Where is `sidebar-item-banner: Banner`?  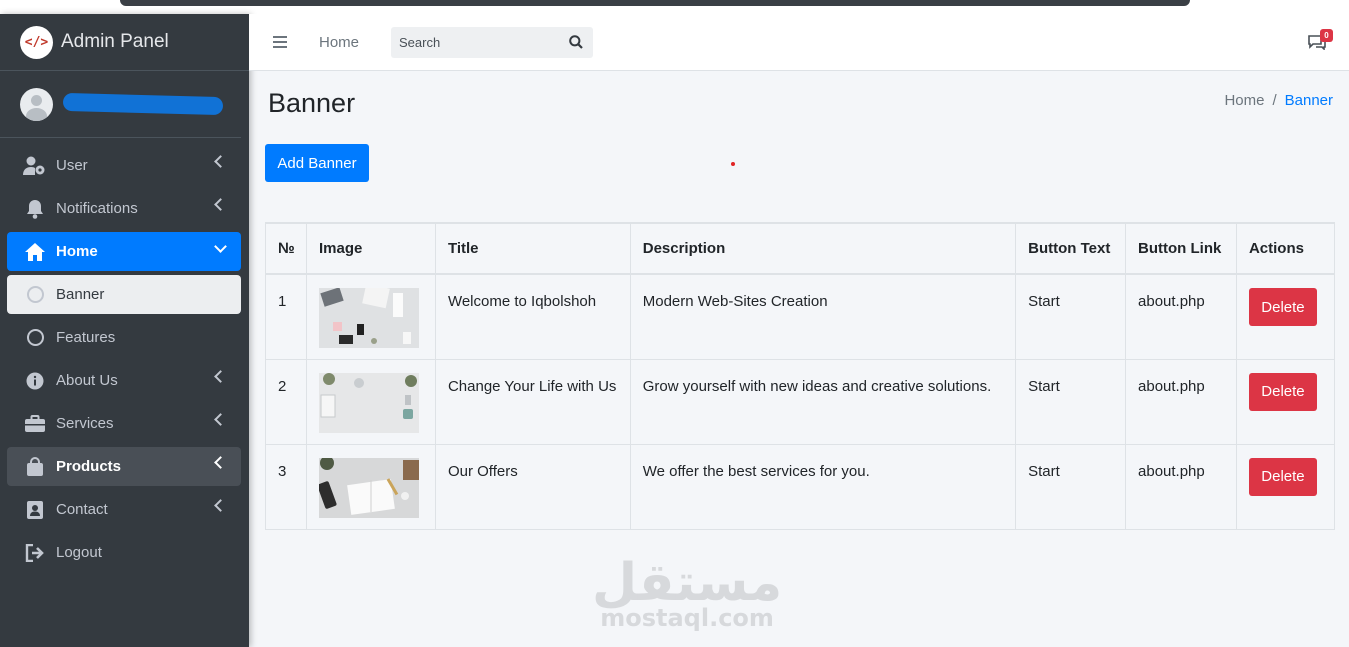 sidebar-item-banner: Banner is located at coordinates (124, 294).